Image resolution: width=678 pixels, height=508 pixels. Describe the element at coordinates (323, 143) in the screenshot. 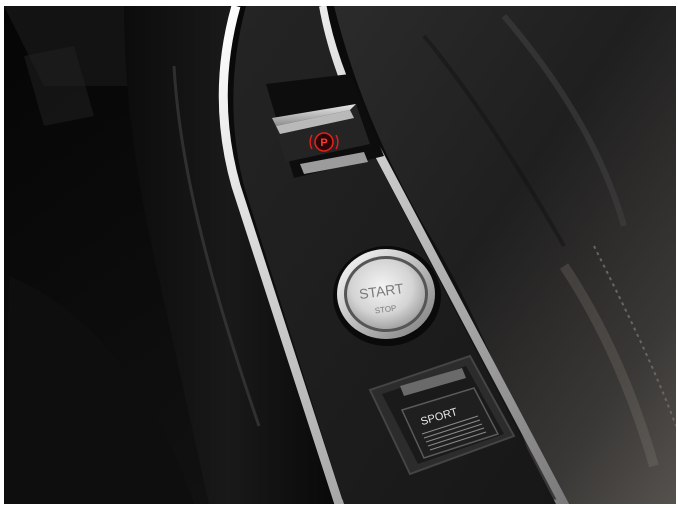

I see `parking-brake-glyph: P` at that location.